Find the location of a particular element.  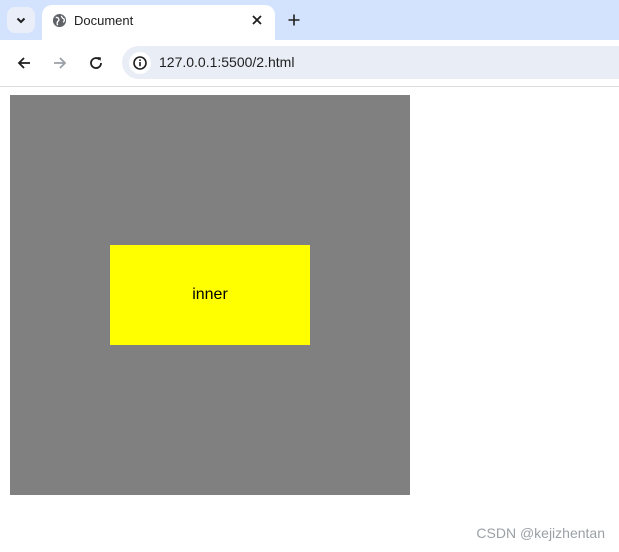

info-icon is located at coordinates (140, 63).